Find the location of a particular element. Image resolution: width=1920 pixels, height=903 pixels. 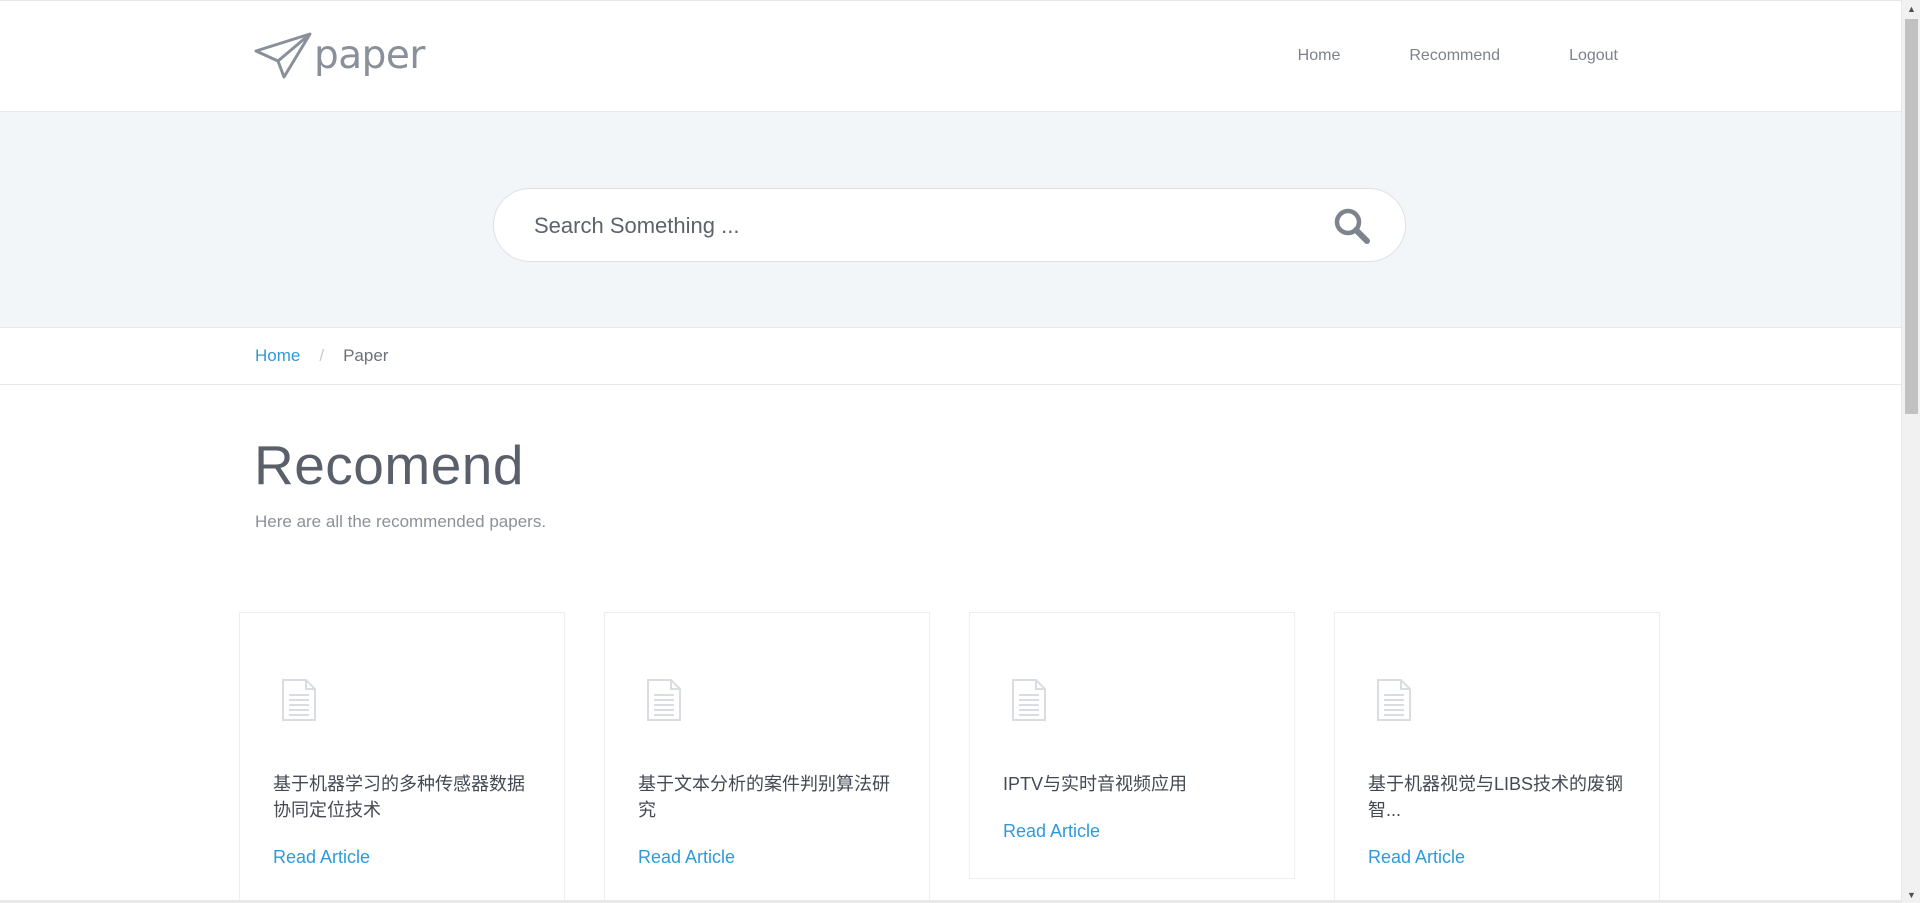

nav-home: Home is located at coordinates (1319, 56).